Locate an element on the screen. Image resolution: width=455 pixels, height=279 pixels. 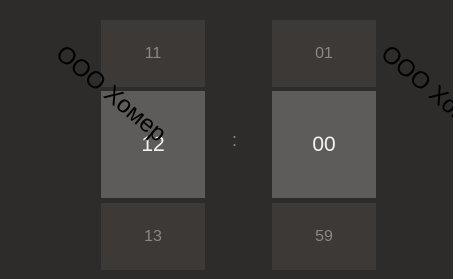
minutes-previous-label: 01 is located at coordinates (324, 53).